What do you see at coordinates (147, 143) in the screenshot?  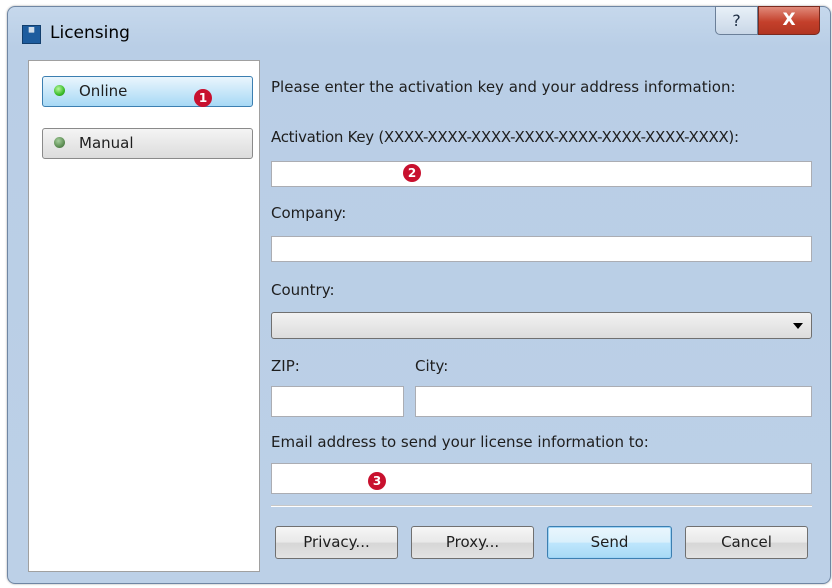 I see `manual-mode-button: Manual` at bounding box center [147, 143].